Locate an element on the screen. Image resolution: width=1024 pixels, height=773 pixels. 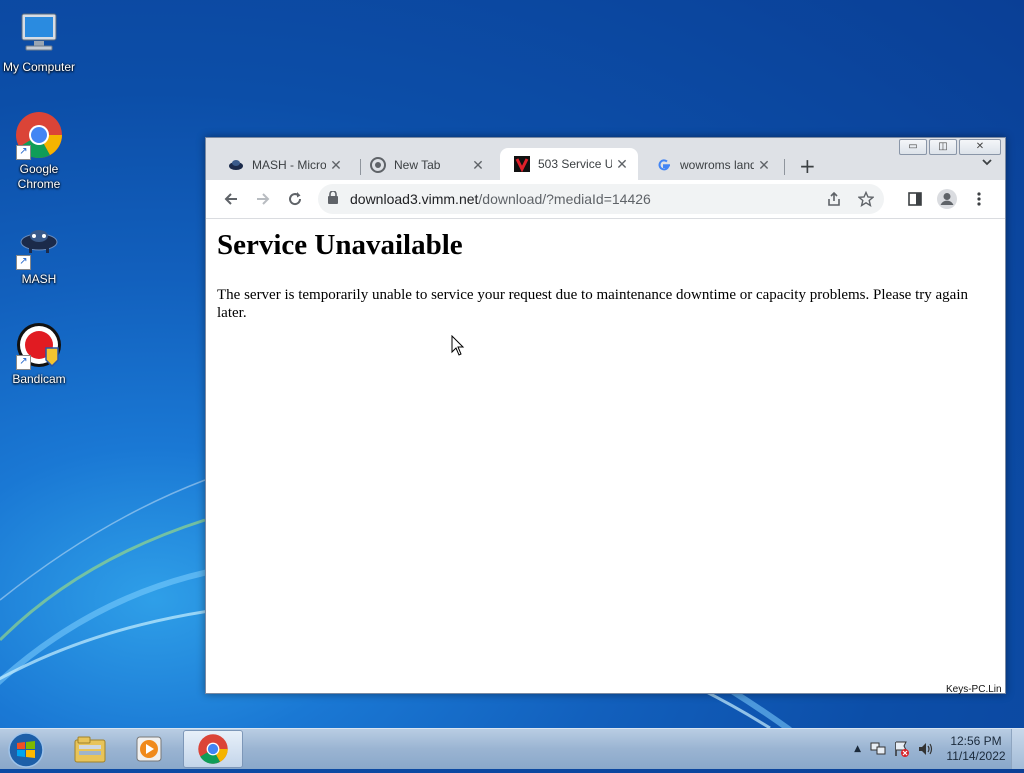
tab-503-service-unavailable: 503 Service Ur ✕ is located at coordinates (569, 164).